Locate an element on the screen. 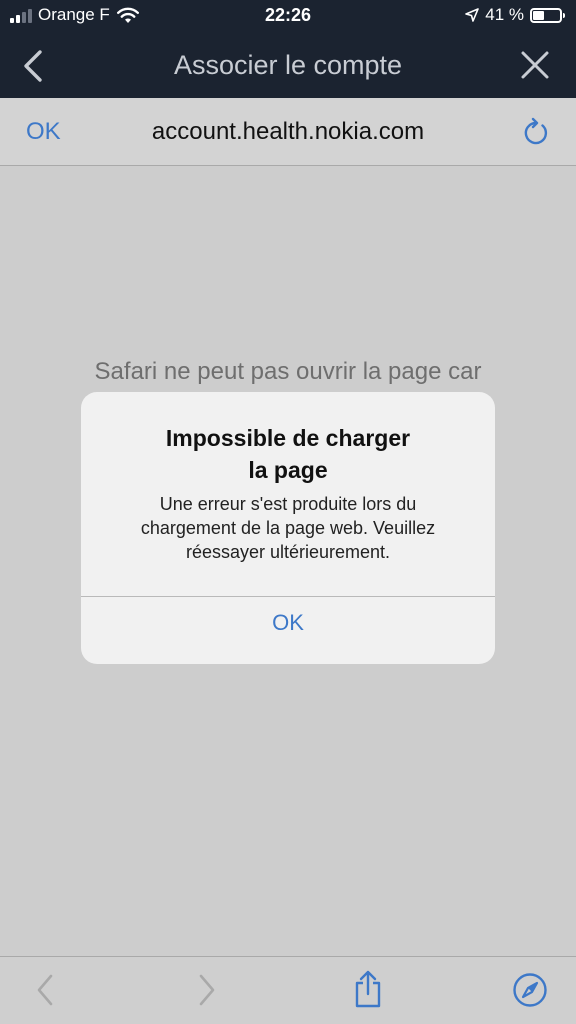 The image size is (576, 1024). safari-error-text: Safari ne peut pas ouvrir la page car is located at coordinates (288, 371).